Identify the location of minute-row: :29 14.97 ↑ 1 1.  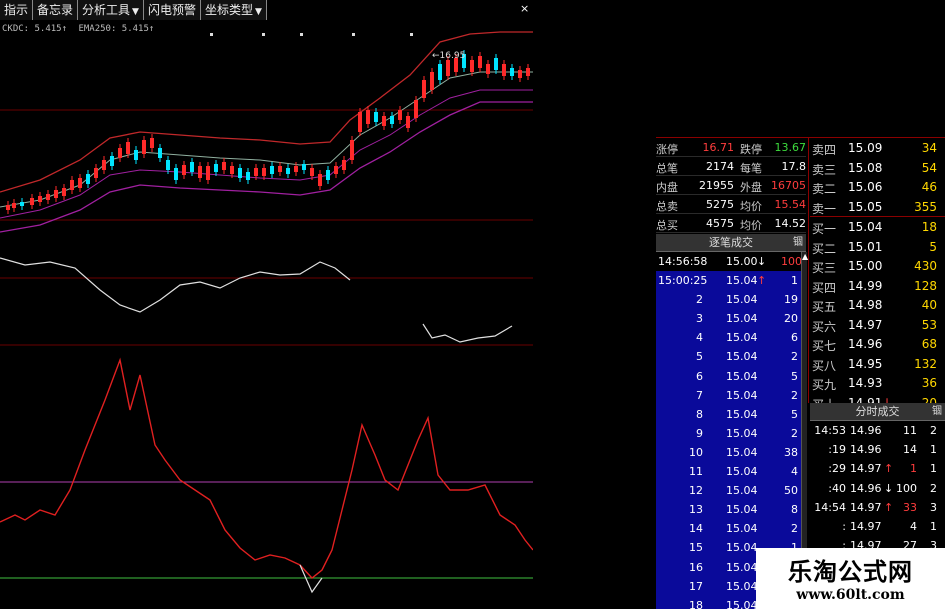
(877, 468).